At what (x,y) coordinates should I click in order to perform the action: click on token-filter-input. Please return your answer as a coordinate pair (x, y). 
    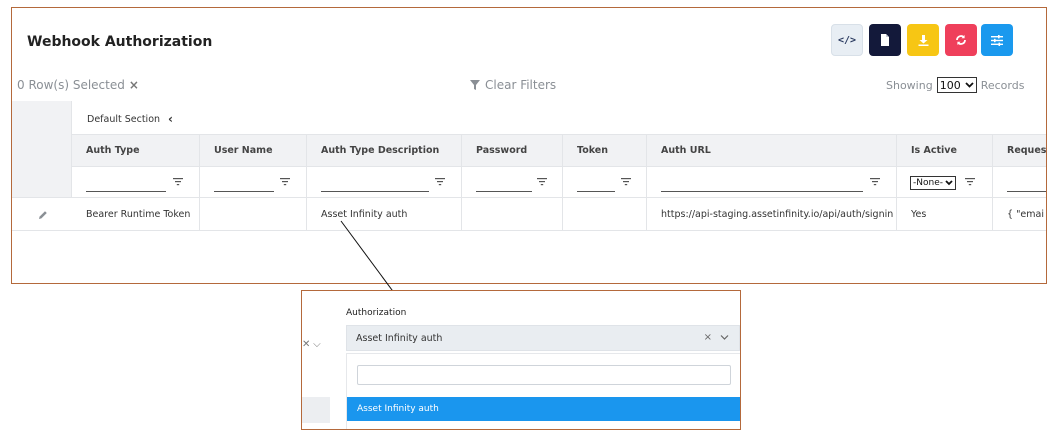
    Looking at the image, I should click on (596, 185).